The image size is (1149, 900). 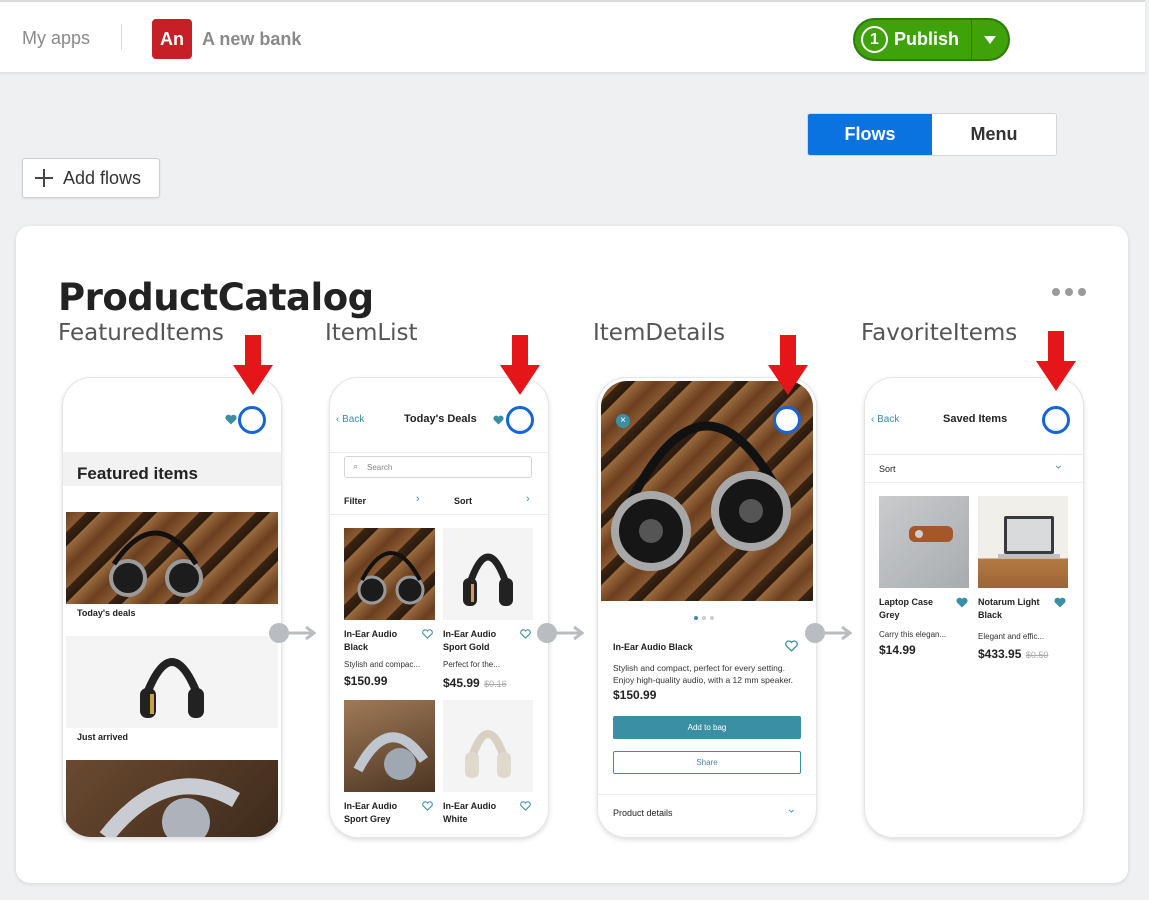 I want to click on product-price-group: $45.99 $0.16, so click(x=475, y=683).